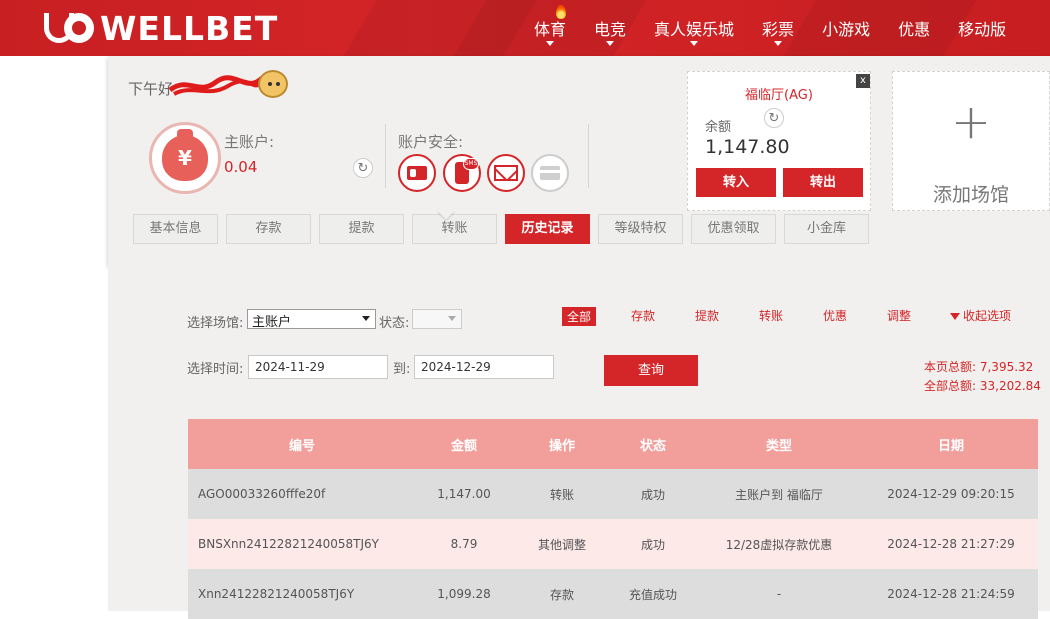  I want to click on user-avatar-icon, so click(273, 84).